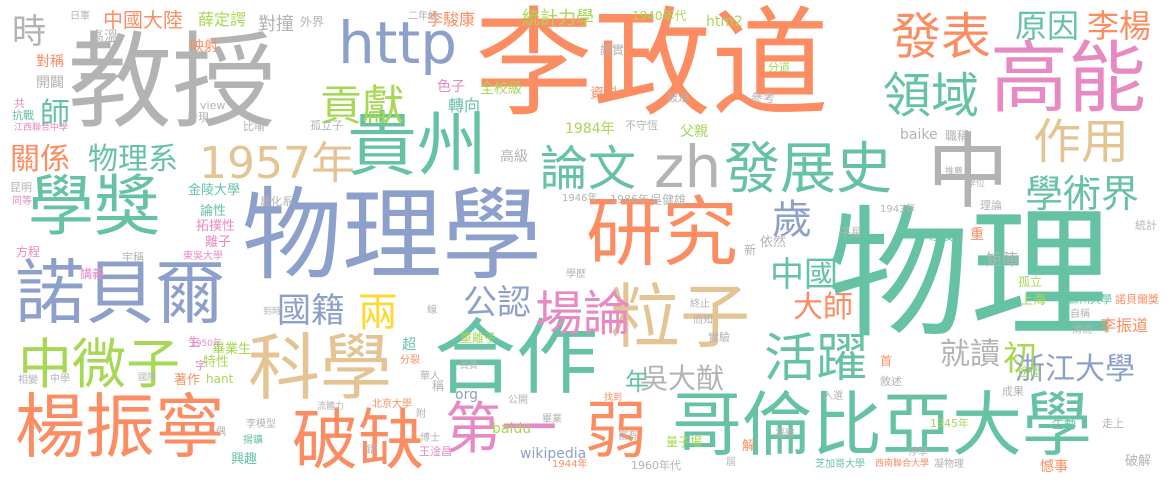 The image size is (1175, 482). Describe the element at coordinates (1146, 225) in the screenshot. I see `word: 統計` at that location.